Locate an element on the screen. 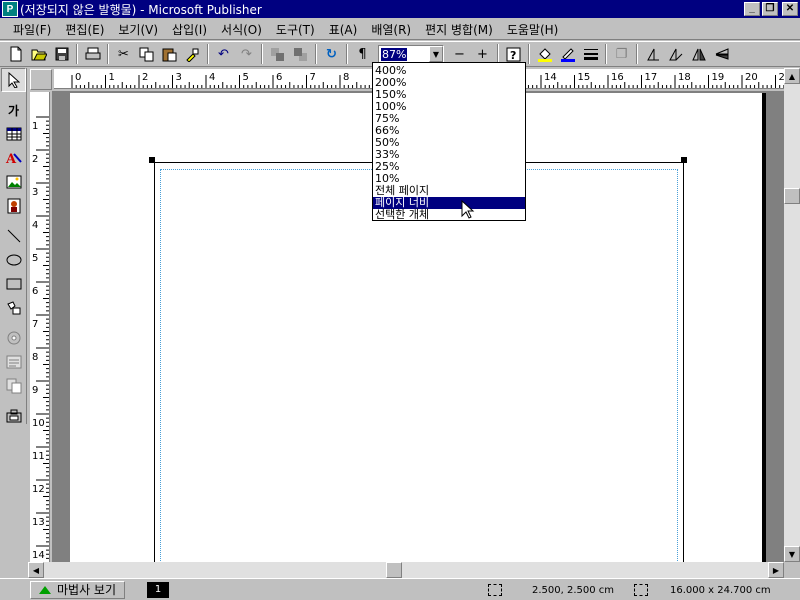 The width and height of the screenshot is (800, 600). bring-to-front-icon is located at coordinates (277, 54).